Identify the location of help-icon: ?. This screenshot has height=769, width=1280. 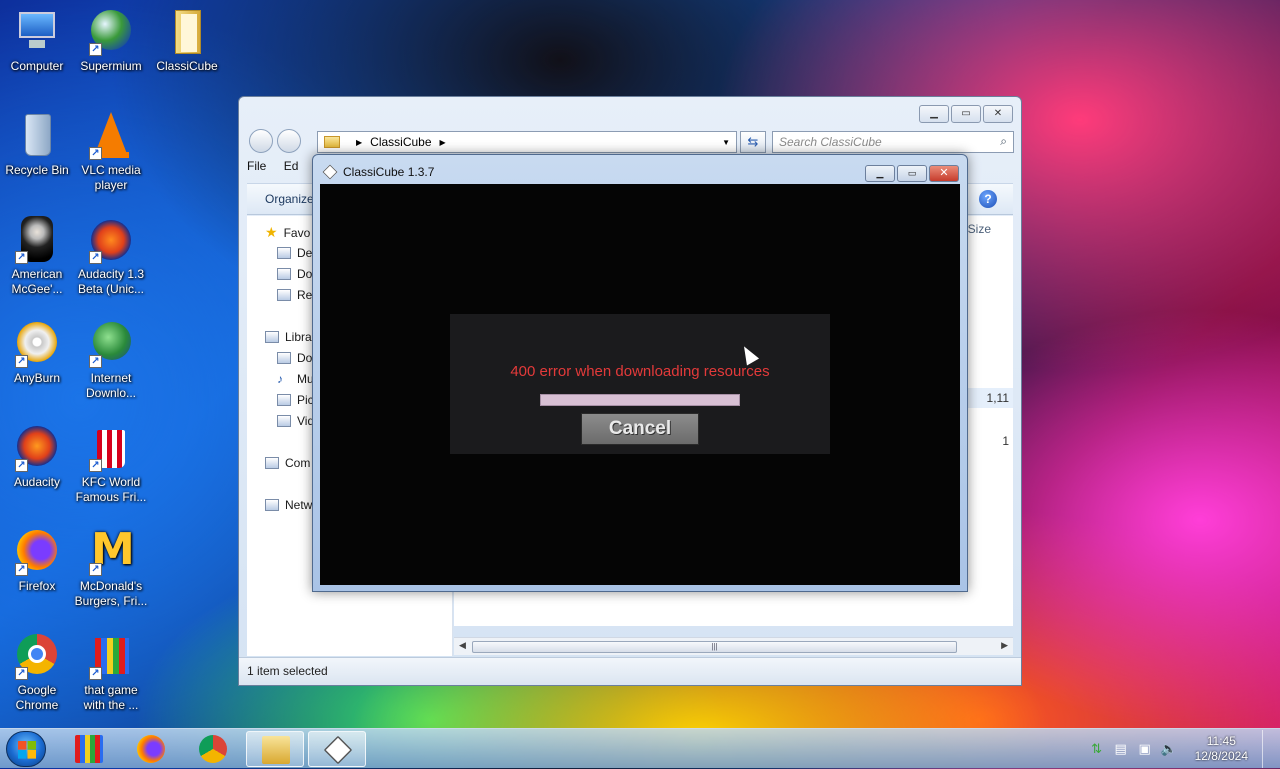
(988, 199).